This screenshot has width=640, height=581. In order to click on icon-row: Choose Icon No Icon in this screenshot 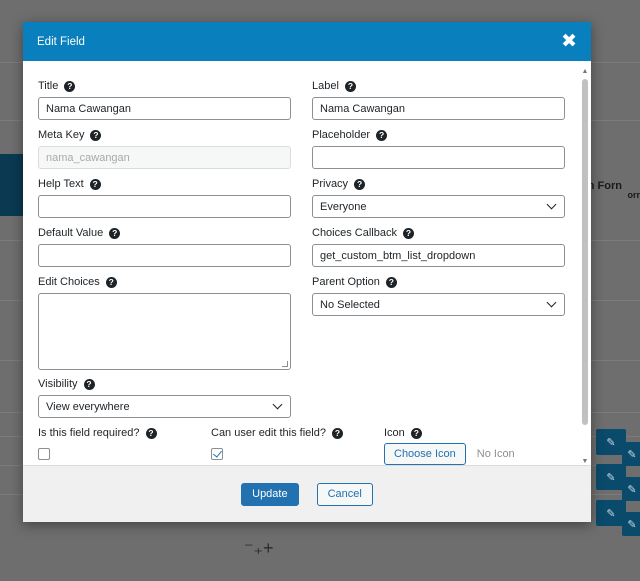, I will do `click(474, 454)`.